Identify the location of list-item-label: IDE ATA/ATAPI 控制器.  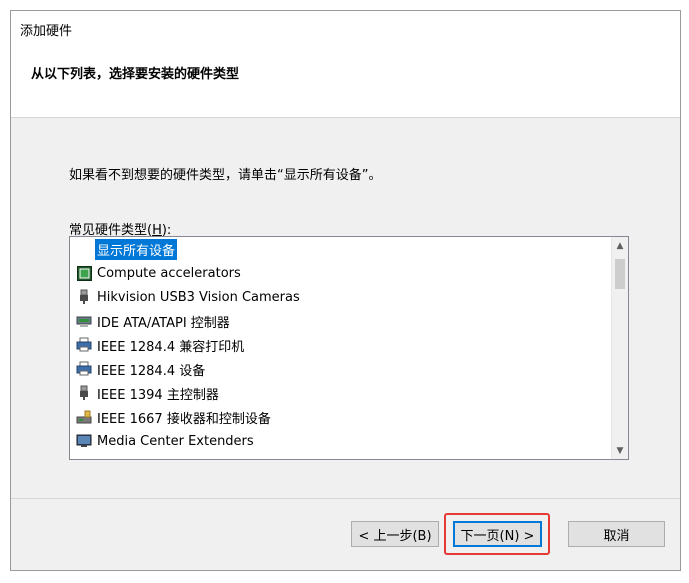
(163, 323).